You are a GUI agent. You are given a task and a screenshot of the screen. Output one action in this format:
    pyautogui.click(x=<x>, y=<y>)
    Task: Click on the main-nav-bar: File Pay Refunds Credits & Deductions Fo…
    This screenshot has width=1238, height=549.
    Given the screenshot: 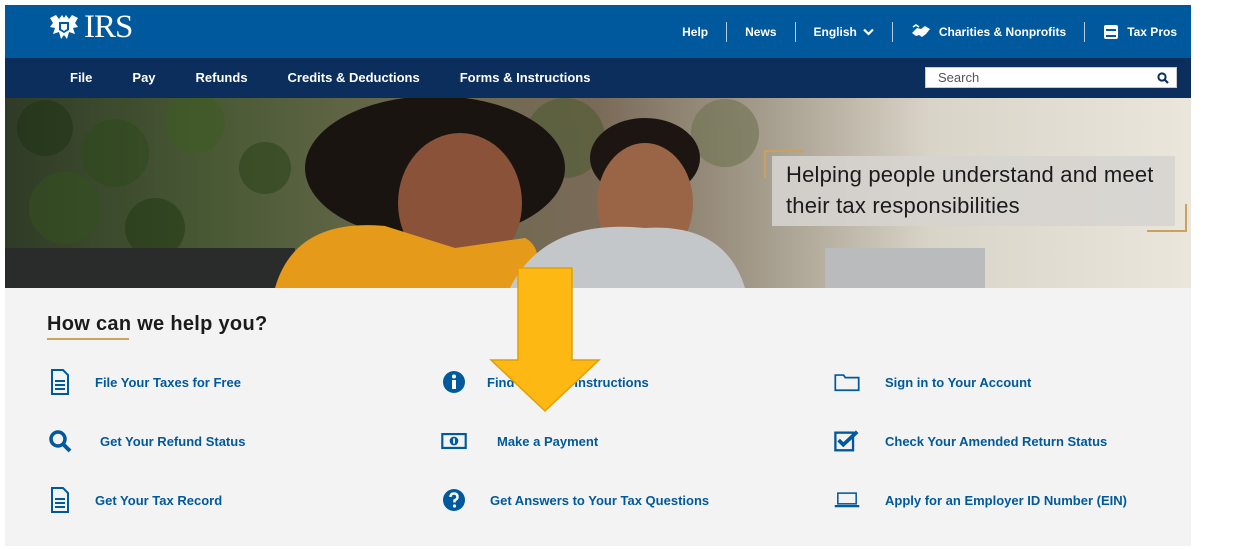 What is the action you would take?
    pyautogui.click(x=598, y=78)
    